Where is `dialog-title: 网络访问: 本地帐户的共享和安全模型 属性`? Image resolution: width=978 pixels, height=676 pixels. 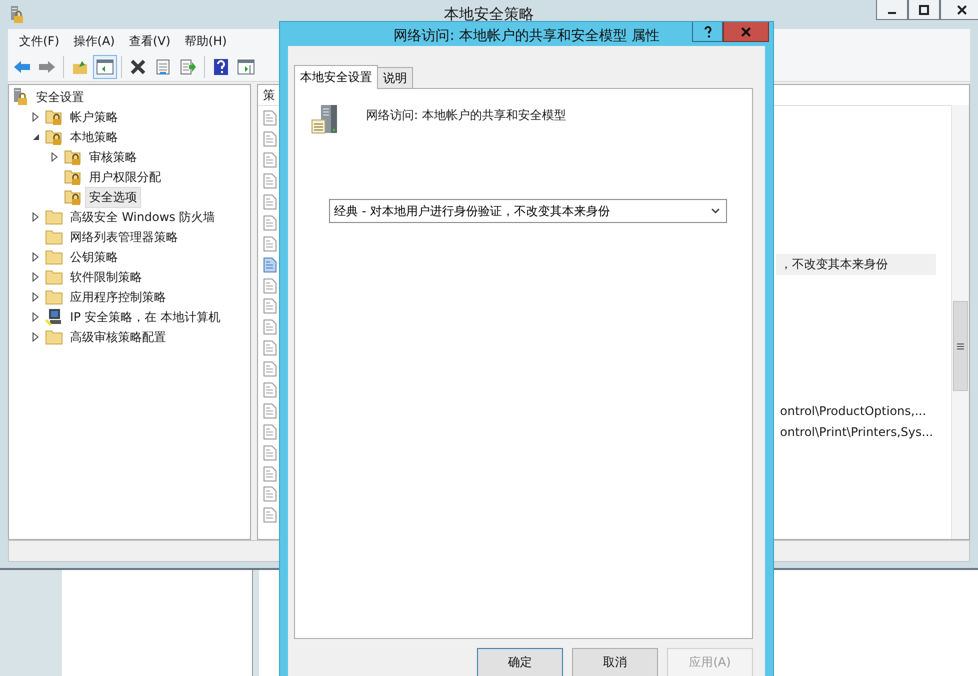 dialog-title: 网络访问: 本地帐户的共享和安全模型 属性 is located at coordinates (527, 36).